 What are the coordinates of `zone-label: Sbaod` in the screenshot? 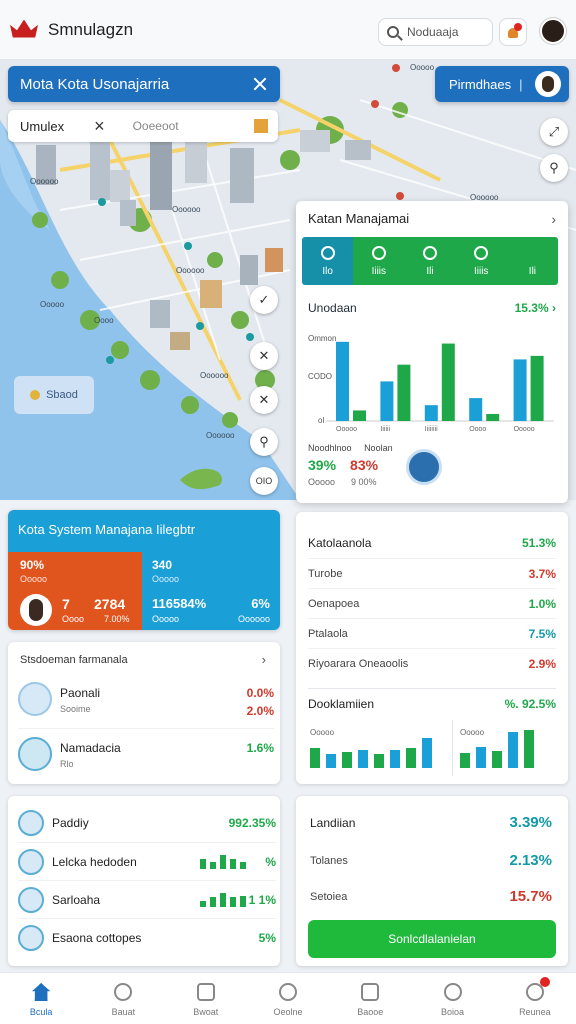 It's located at (54, 395).